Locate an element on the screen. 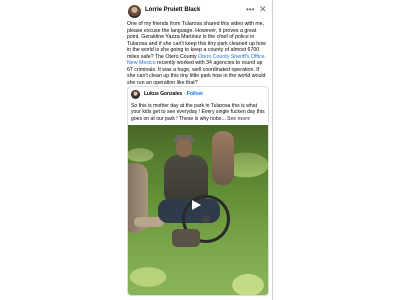 This screenshot has height=300, width=400. post-author-name: Lorrie Pruiett Black is located at coordinates (172, 10).